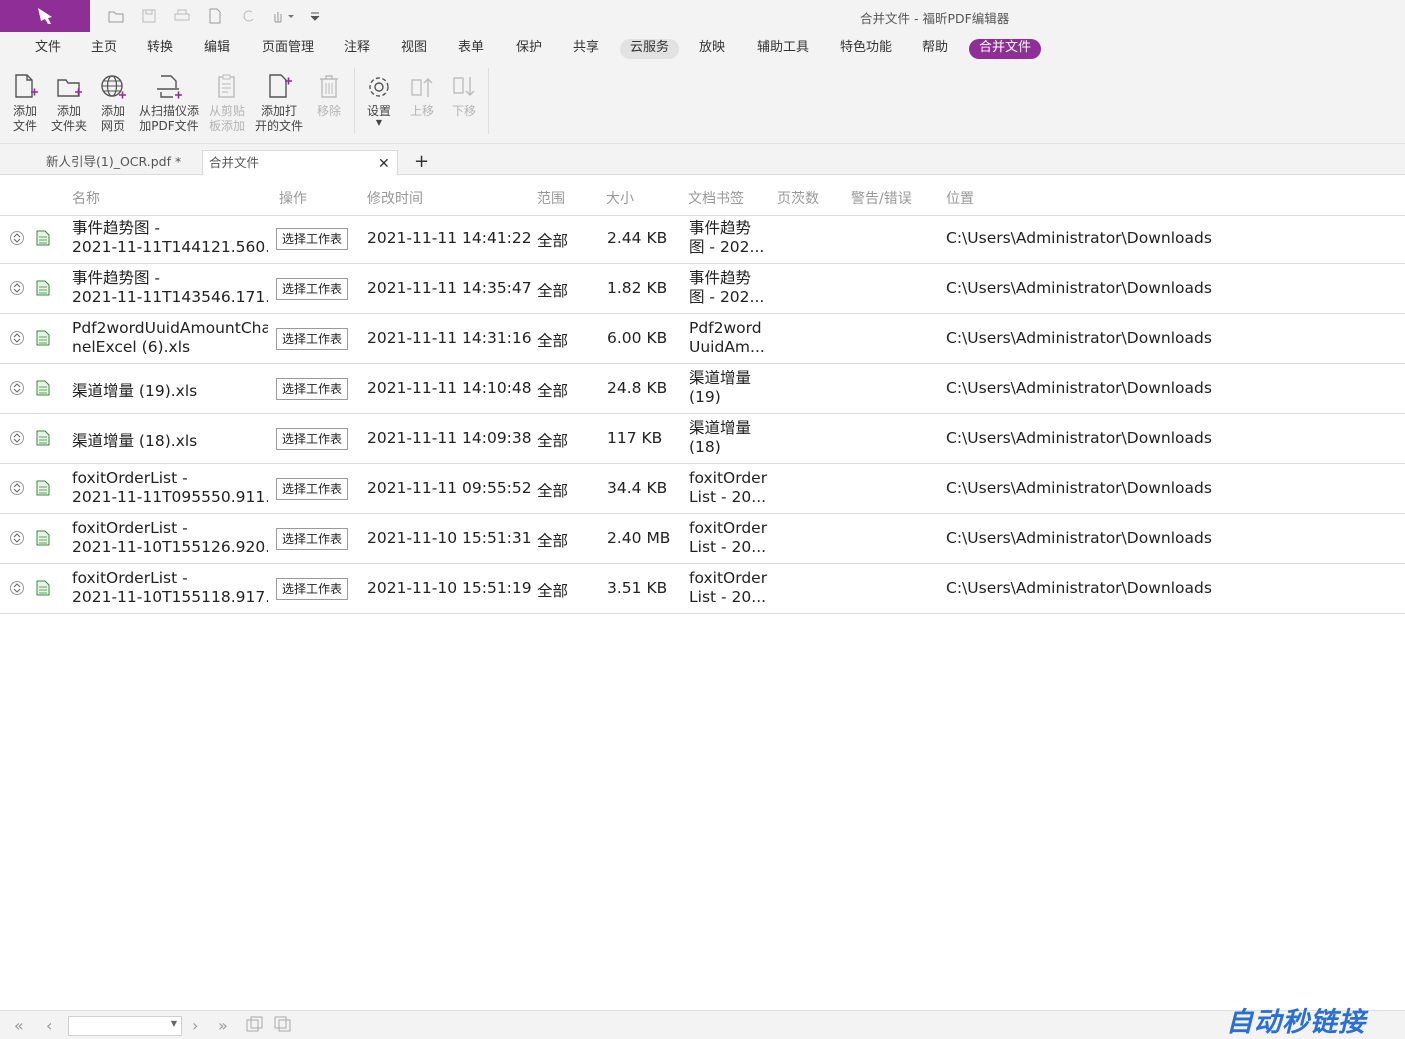  I want to click on column-warnings: 警告/错误, so click(881, 198).